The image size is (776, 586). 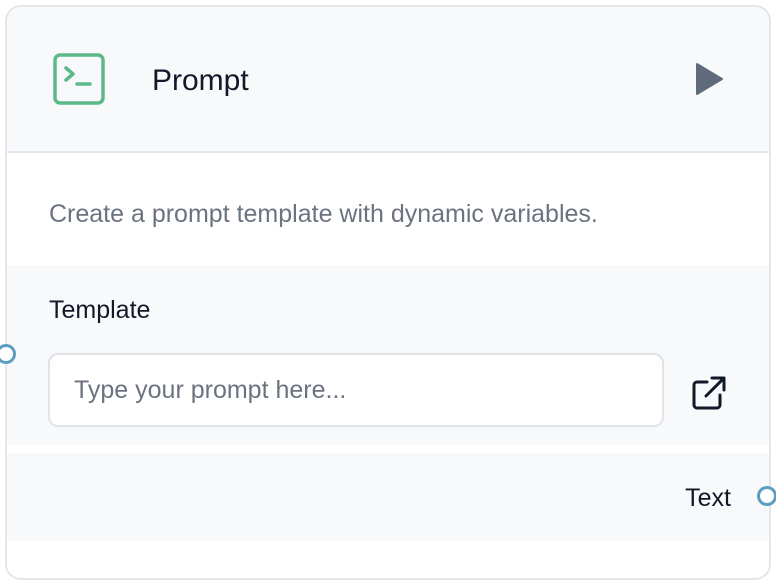 I want to click on play-icon, so click(x=709, y=79).